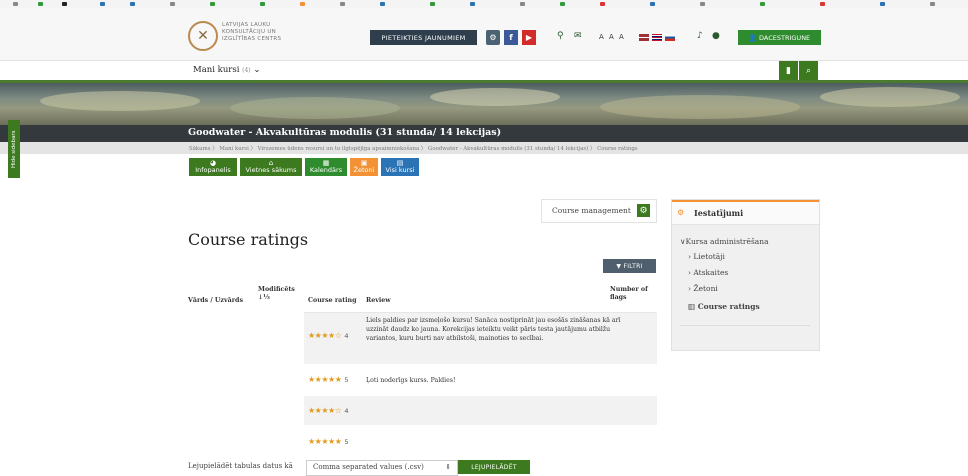 This screenshot has width=968, height=476. What do you see at coordinates (448, 467) in the screenshot?
I see `select-arrows-icon: ⇕` at bounding box center [448, 467].